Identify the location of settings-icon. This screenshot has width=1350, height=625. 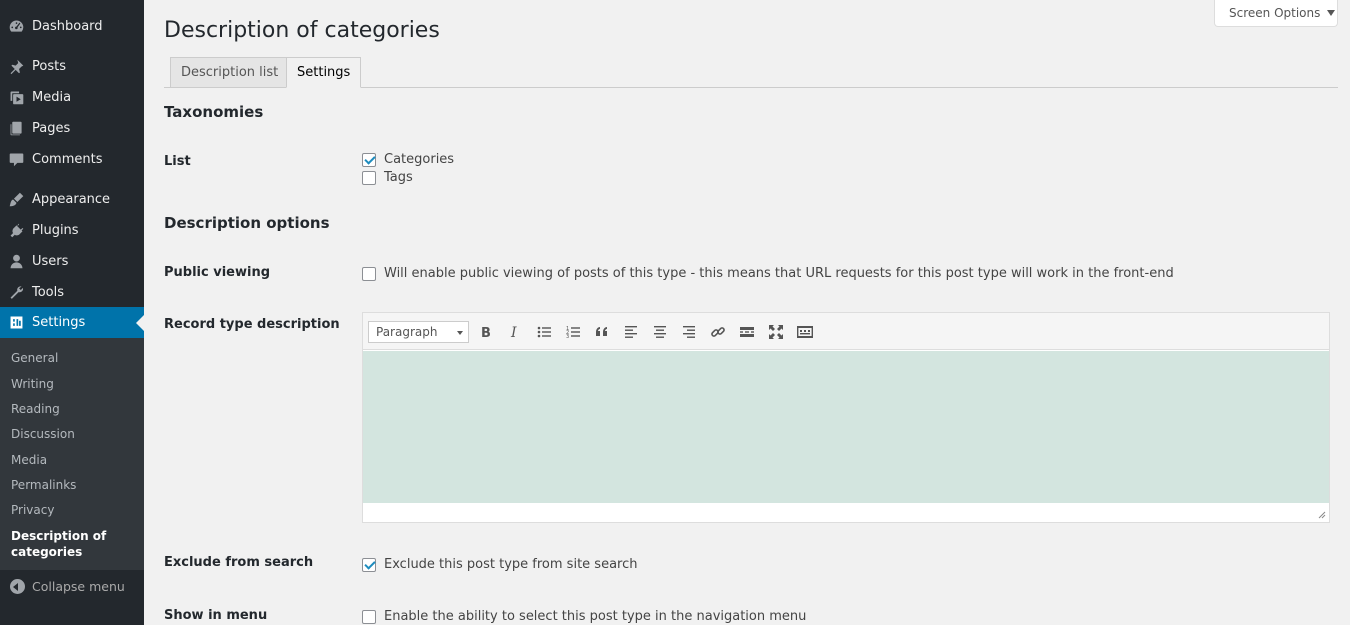
(16, 323).